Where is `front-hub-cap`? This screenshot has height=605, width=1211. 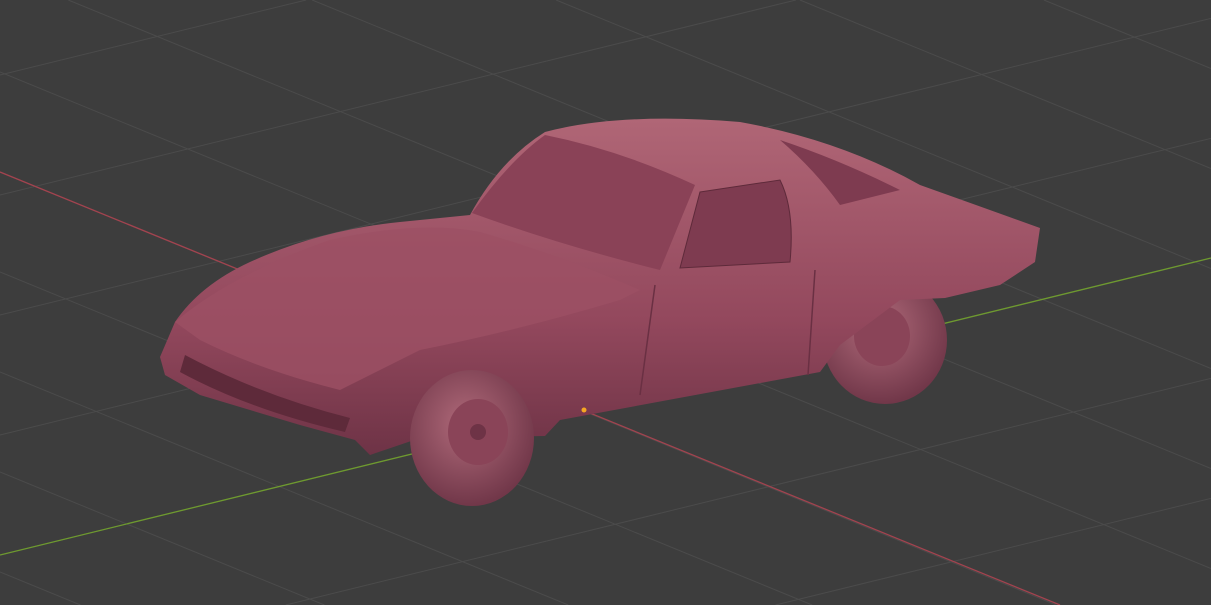 front-hub-cap is located at coordinates (478, 432).